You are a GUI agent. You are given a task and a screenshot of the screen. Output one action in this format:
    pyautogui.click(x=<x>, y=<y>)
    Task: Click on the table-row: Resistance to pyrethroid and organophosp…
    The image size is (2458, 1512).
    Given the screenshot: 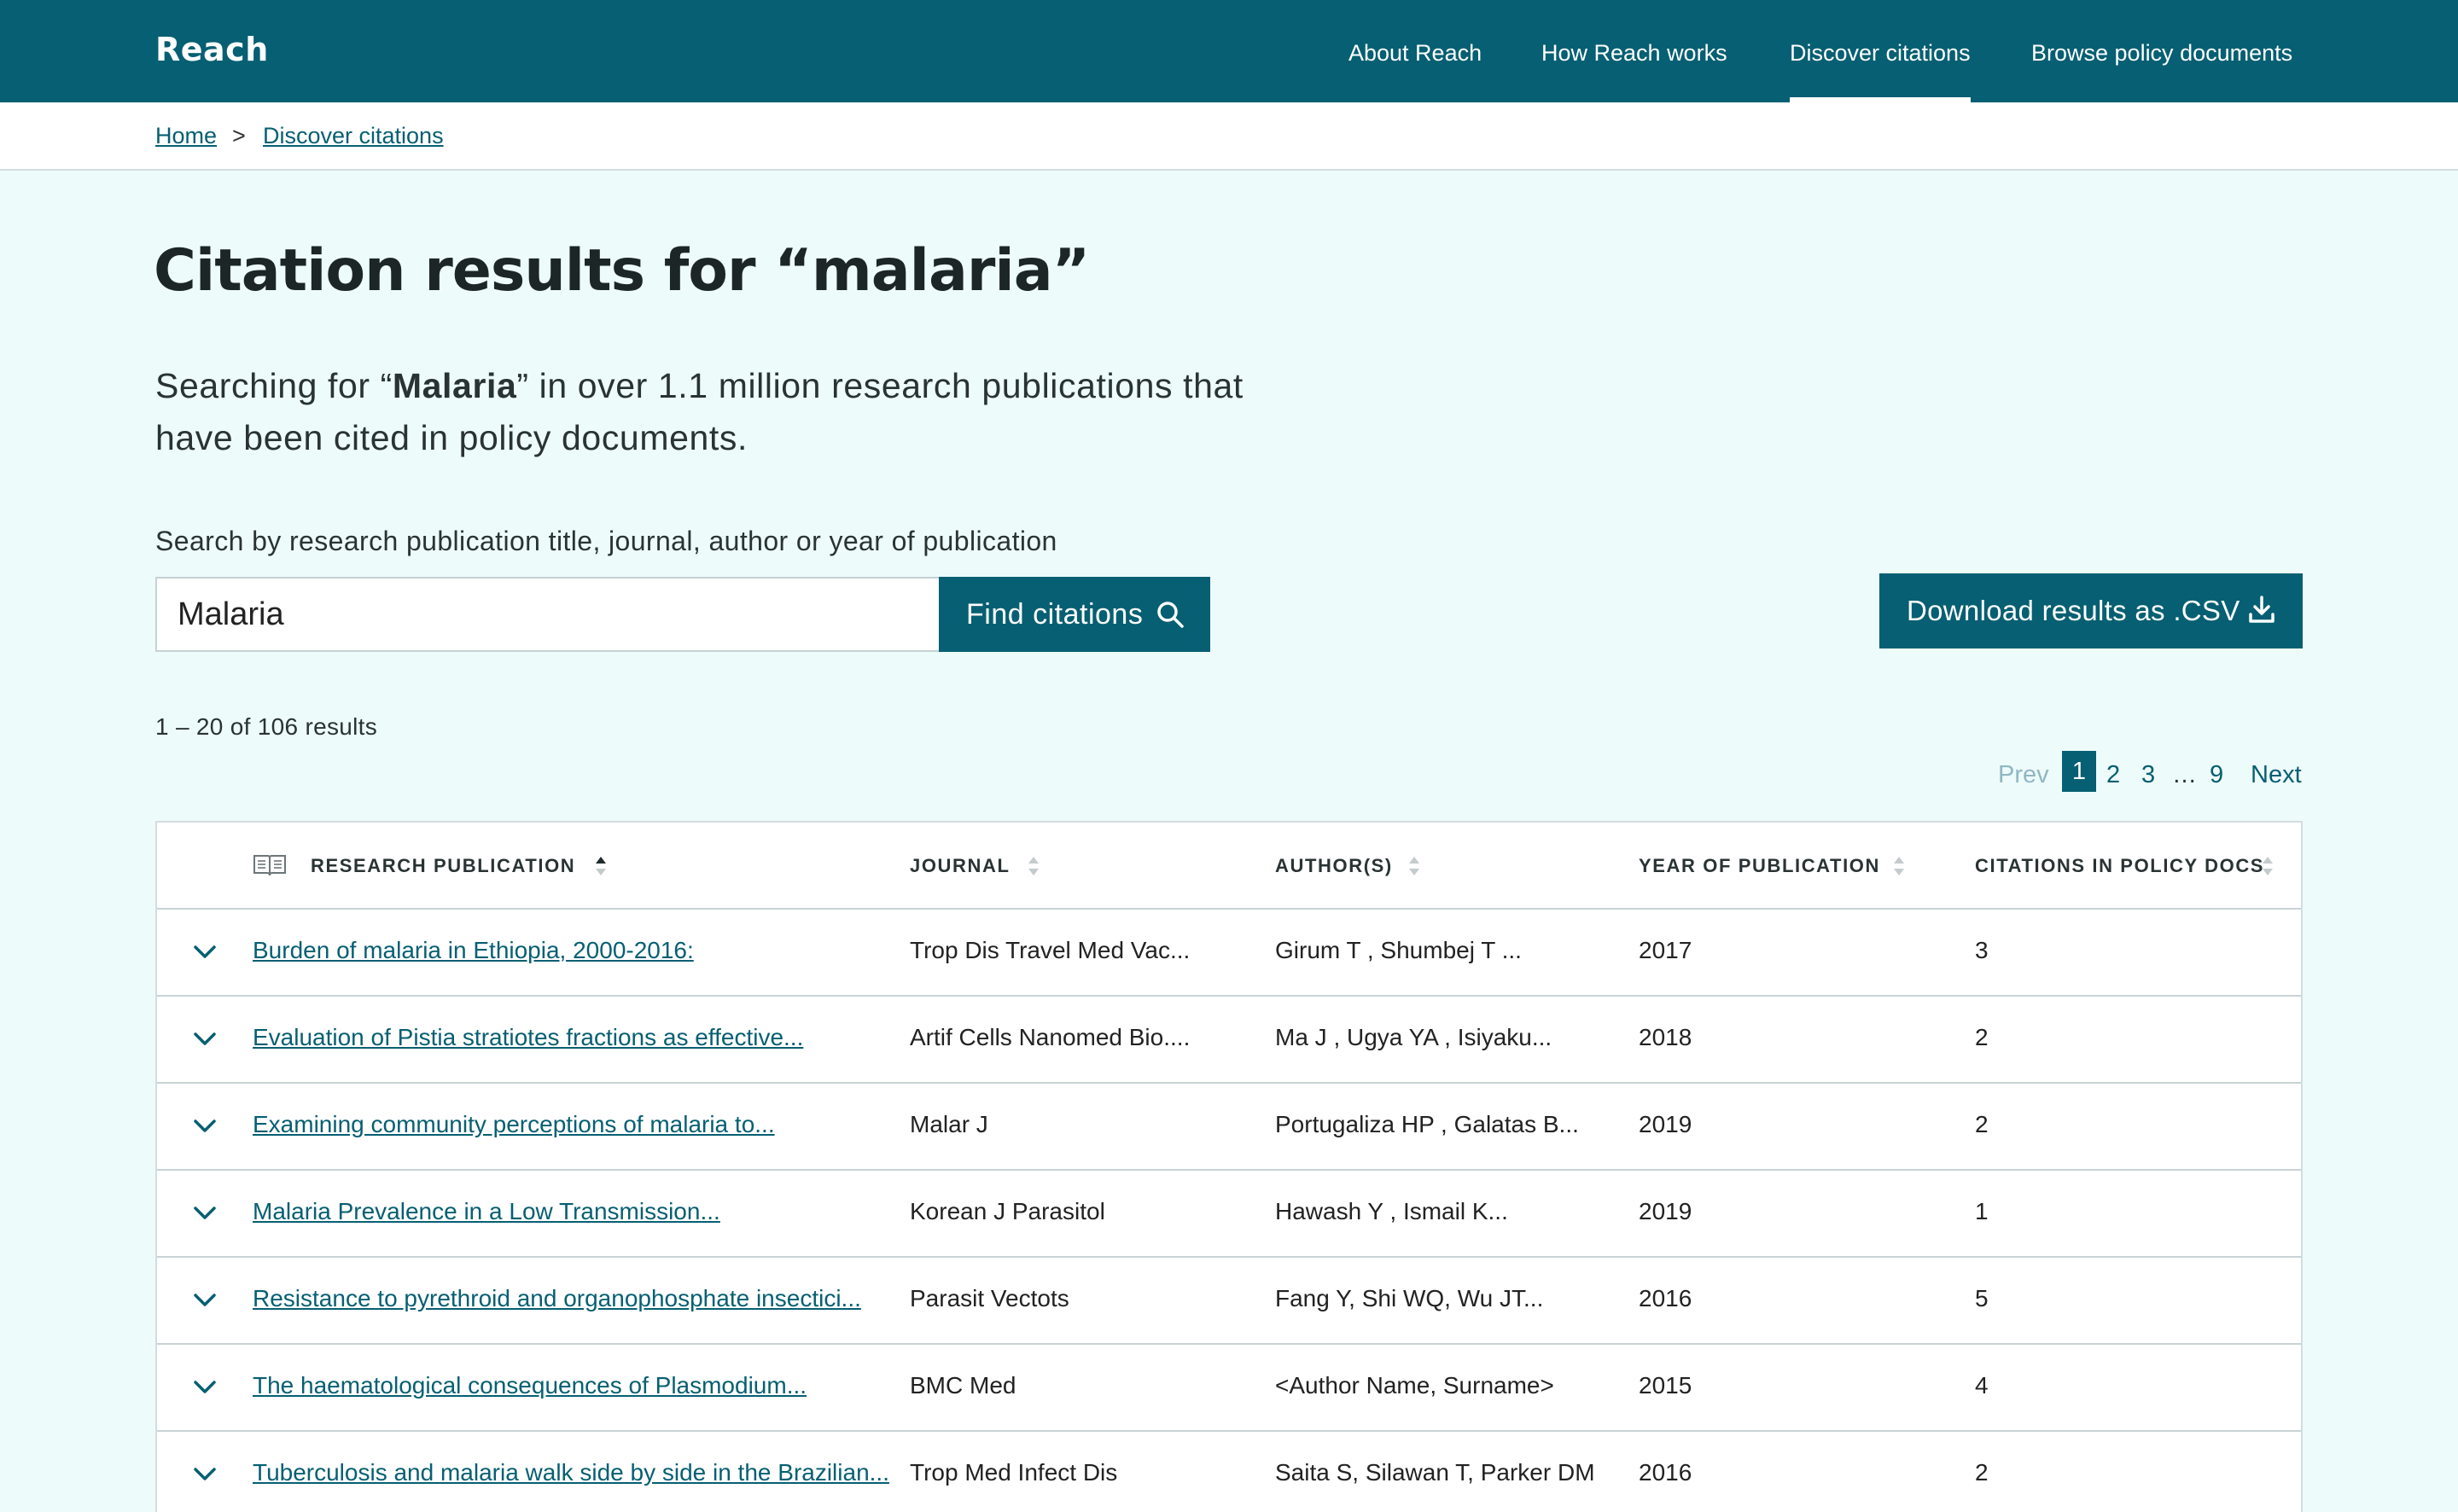 What is the action you would take?
    pyautogui.click(x=1229, y=1301)
    